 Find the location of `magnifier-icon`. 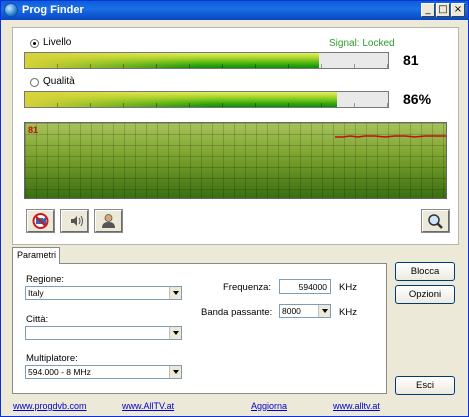

magnifier-icon is located at coordinates (435, 221).